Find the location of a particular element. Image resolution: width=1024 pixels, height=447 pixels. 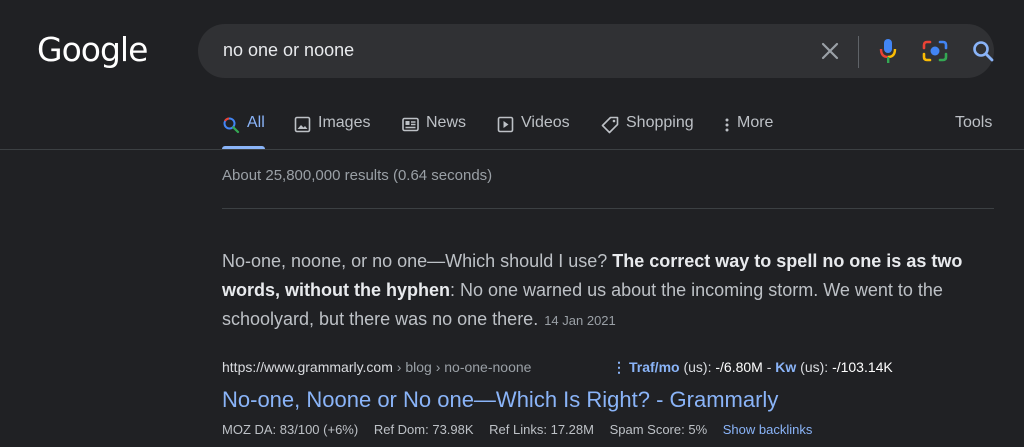

tab-images: Images is located at coordinates (332, 130).